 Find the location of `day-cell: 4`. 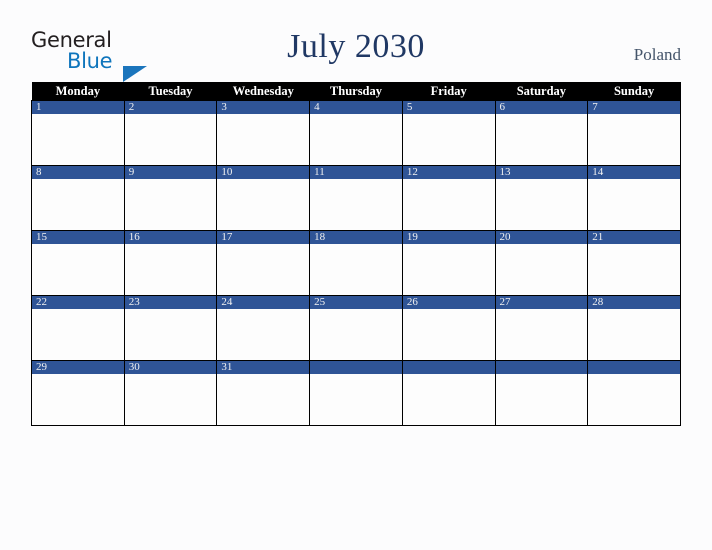

day-cell: 4 is located at coordinates (356, 133).